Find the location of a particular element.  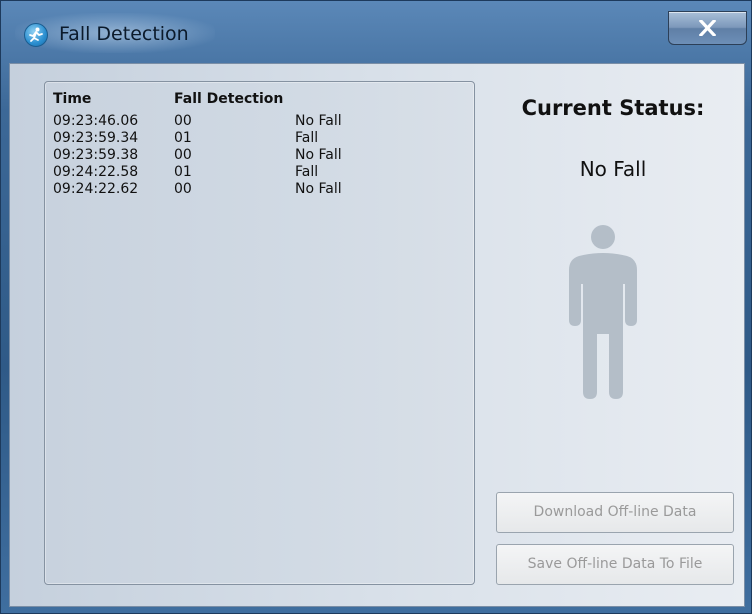

log-row: 09:23:59.38 00 No Fall is located at coordinates (253, 155).